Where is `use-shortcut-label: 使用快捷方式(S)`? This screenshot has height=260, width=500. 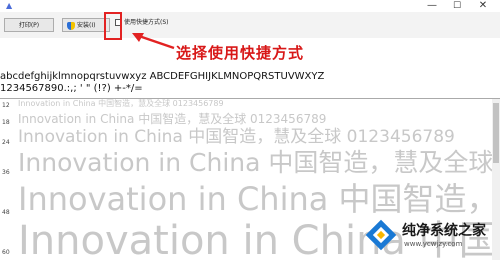 use-shortcut-label: 使用快捷方式(S) is located at coordinates (146, 22).